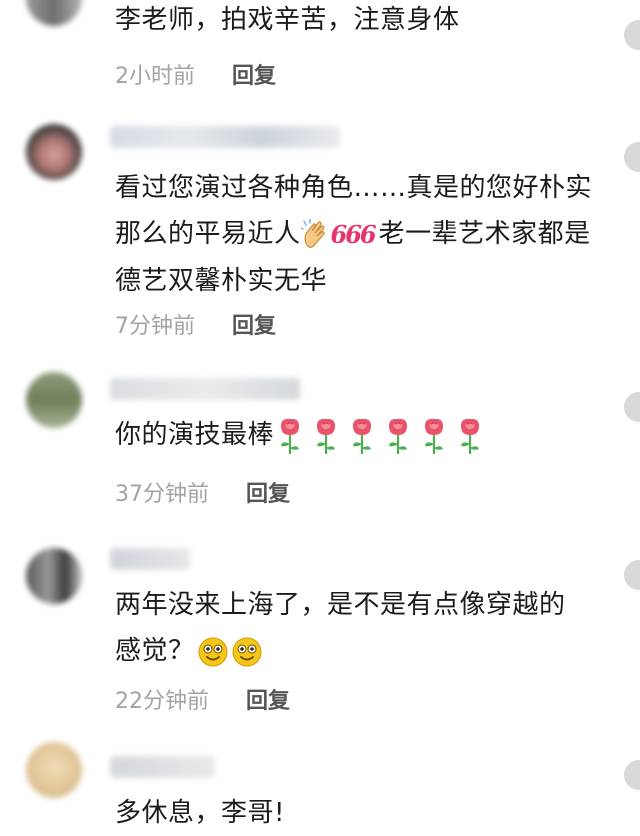 Image resolution: width=640 pixels, height=836 pixels. I want to click on comment-text: 你的演技最棒, so click(355, 435).